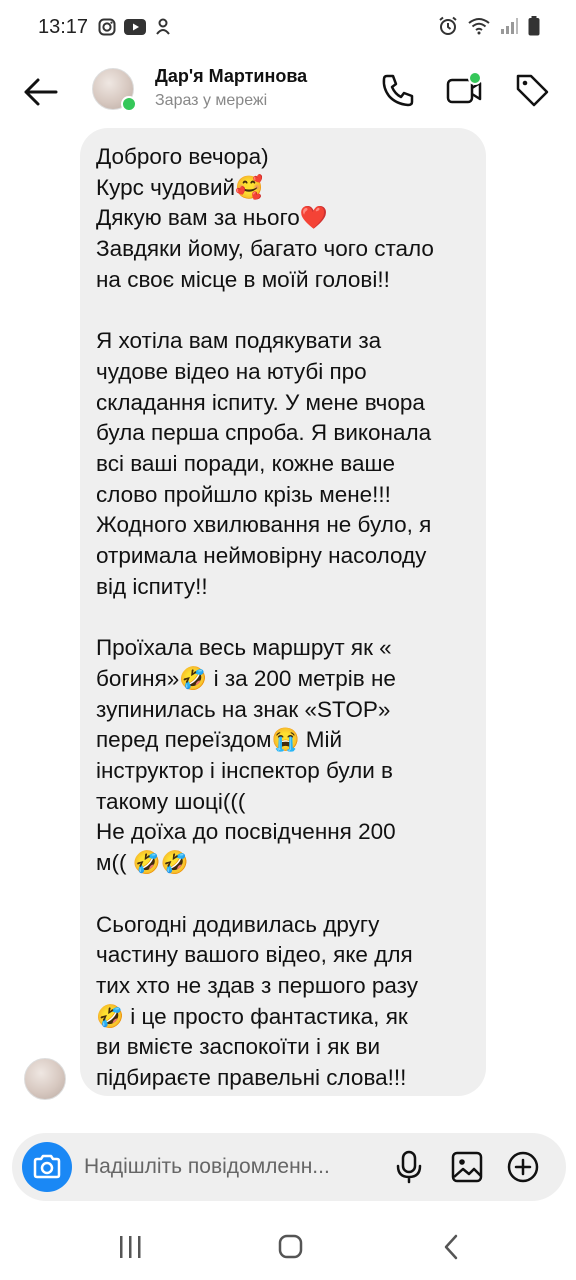  Describe the element at coordinates (238, 924) in the screenshot. I see `message-line: Сьогодні додивилась другу` at that location.